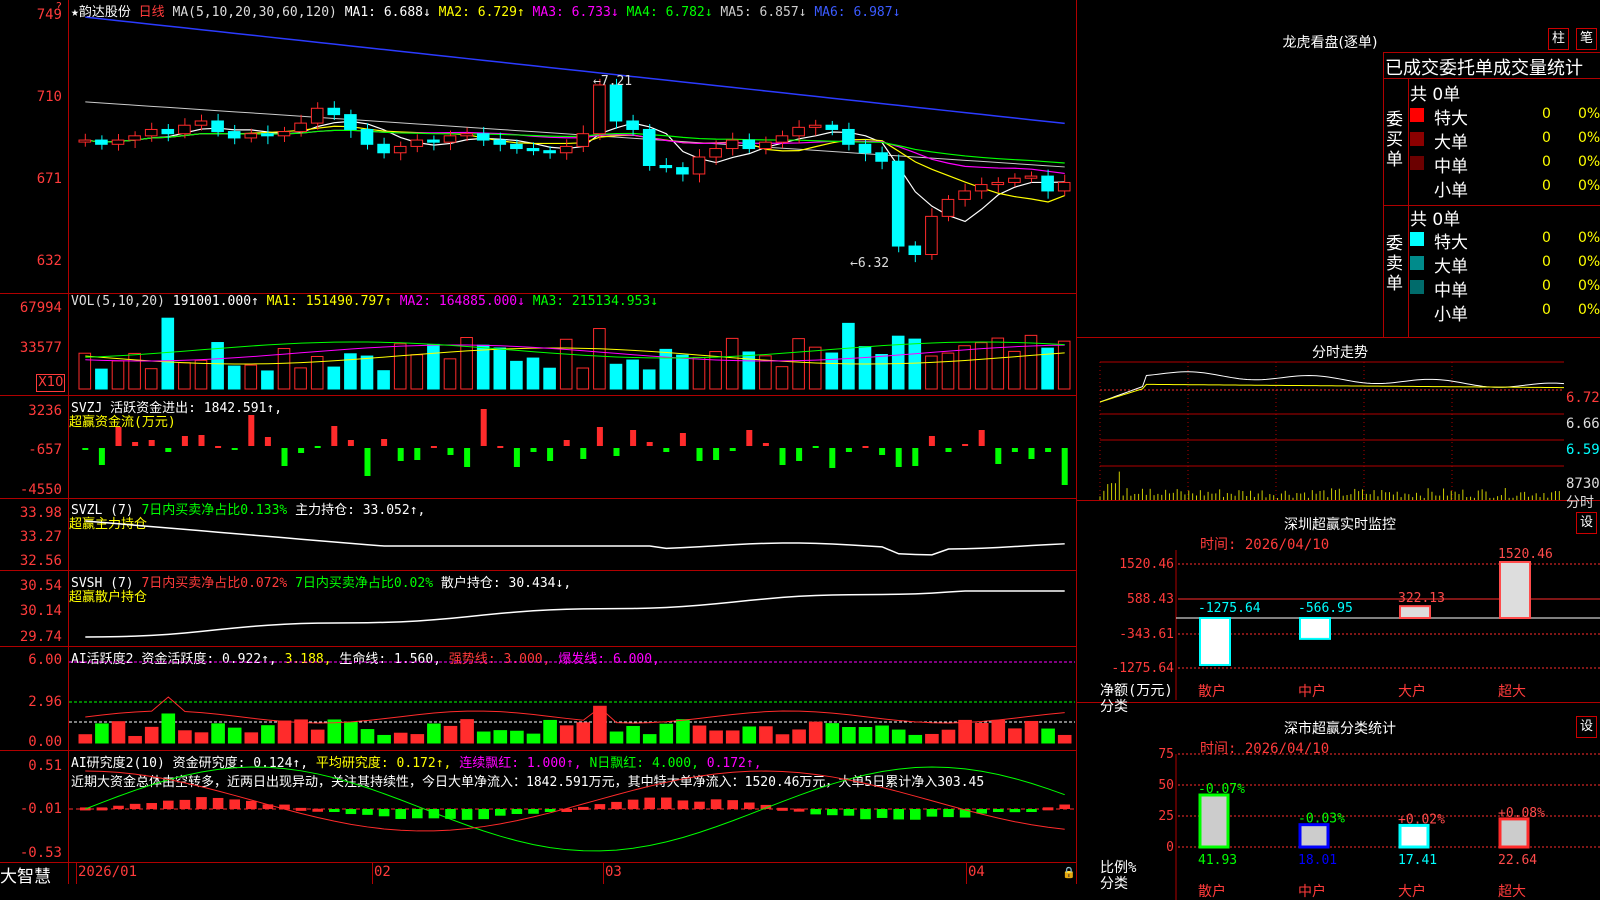 The image size is (1600, 900). What do you see at coordinates (1492, 67) in the screenshot?
I see `dragon-tabs: 已成交委托单成交量统计` at bounding box center [1492, 67].